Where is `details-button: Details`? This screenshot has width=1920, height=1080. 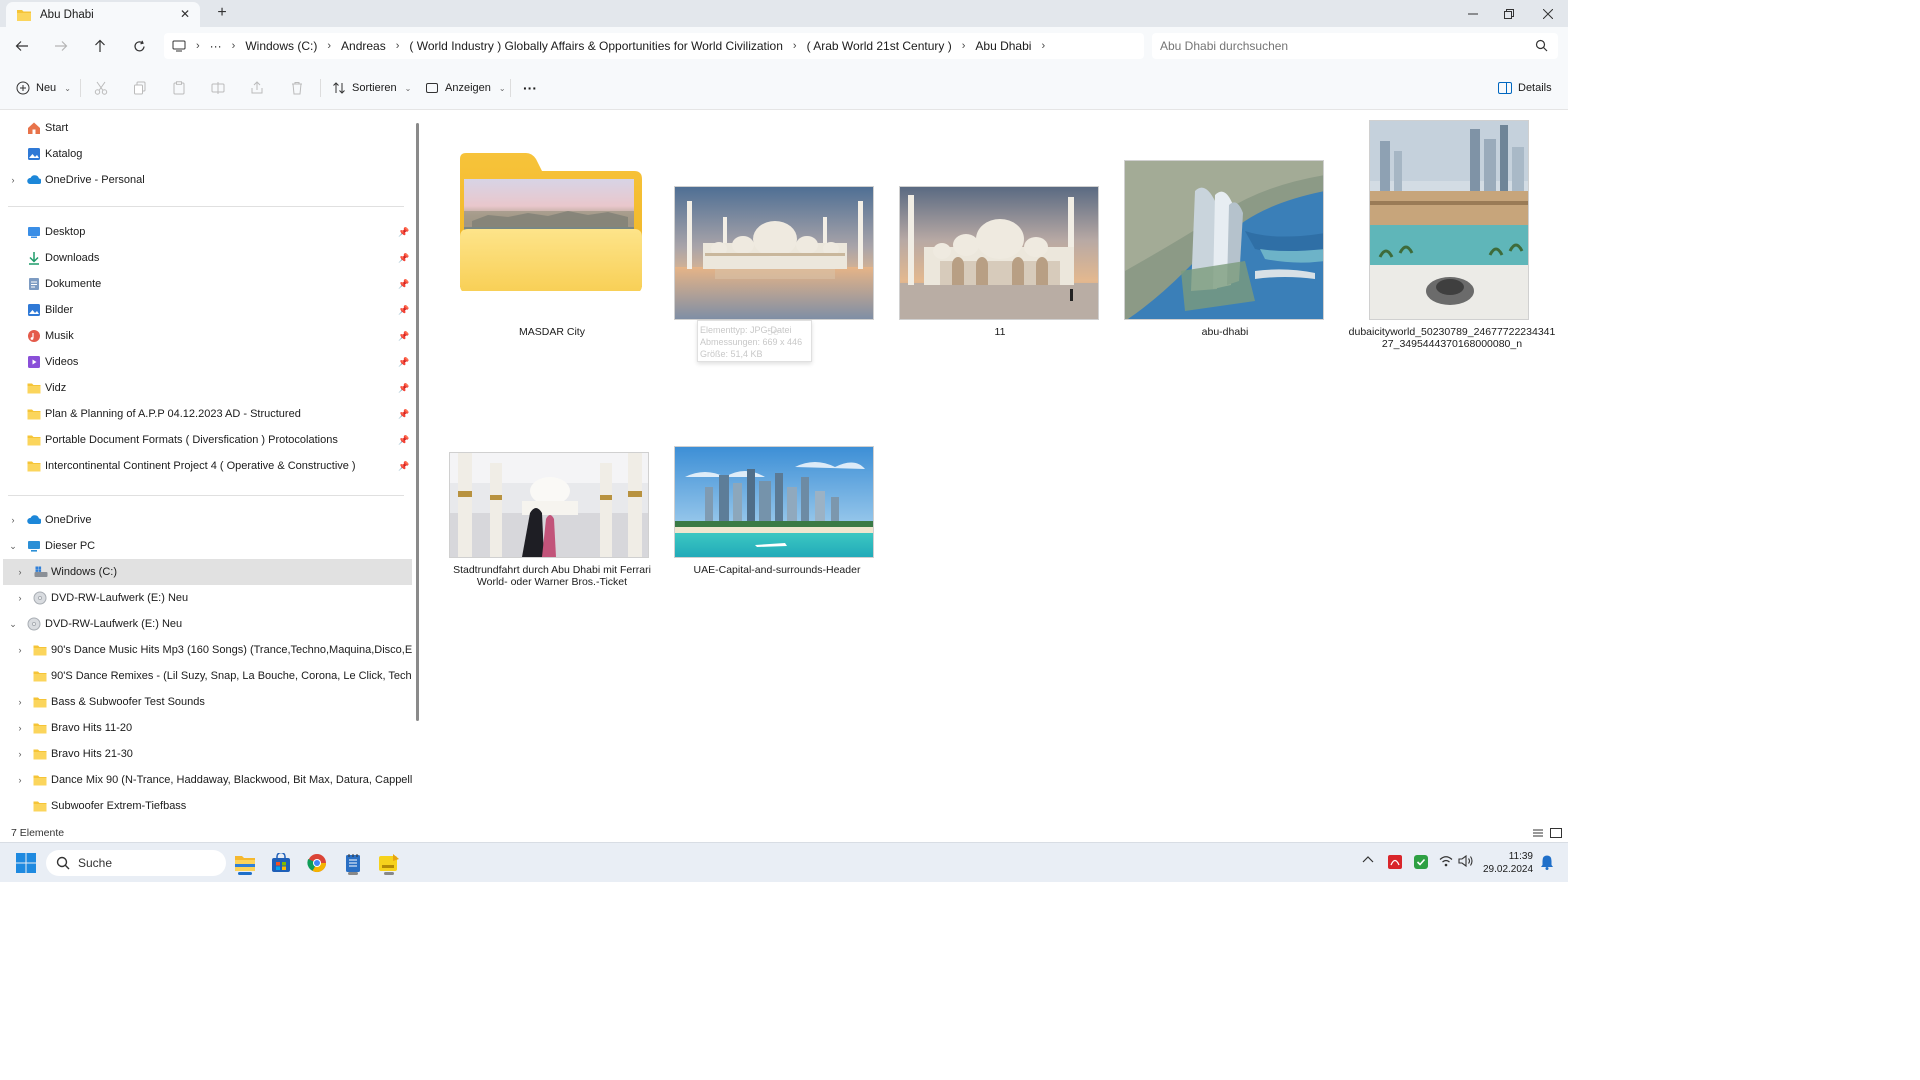 details-button: Details is located at coordinates (1525, 88).